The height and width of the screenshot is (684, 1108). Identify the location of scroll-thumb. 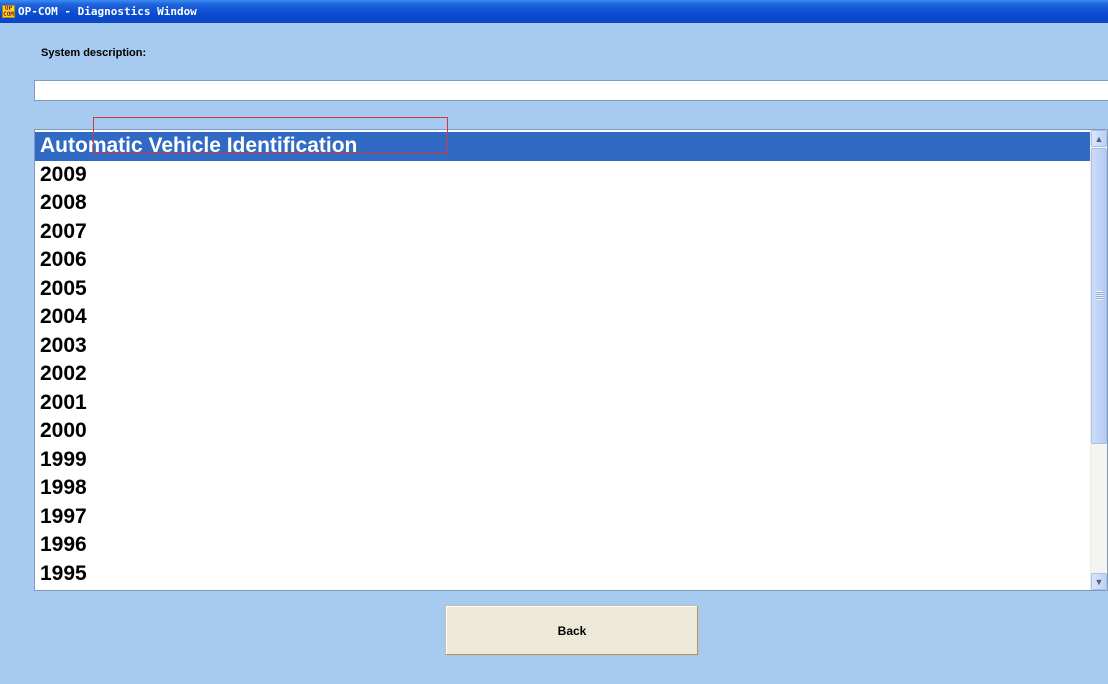
(1099, 296).